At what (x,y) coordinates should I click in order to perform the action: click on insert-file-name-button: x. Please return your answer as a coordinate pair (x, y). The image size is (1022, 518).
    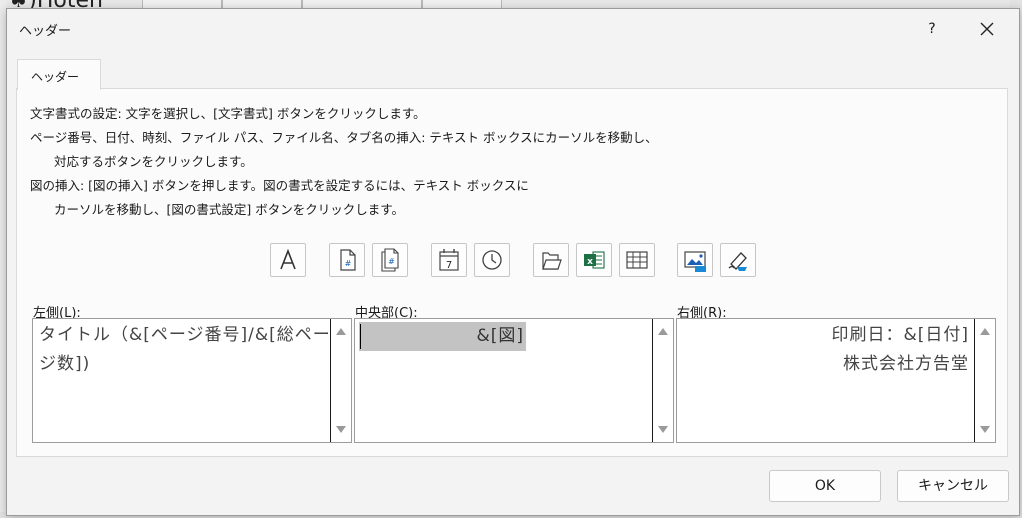
    Looking at the image, I should click on (594, 260).